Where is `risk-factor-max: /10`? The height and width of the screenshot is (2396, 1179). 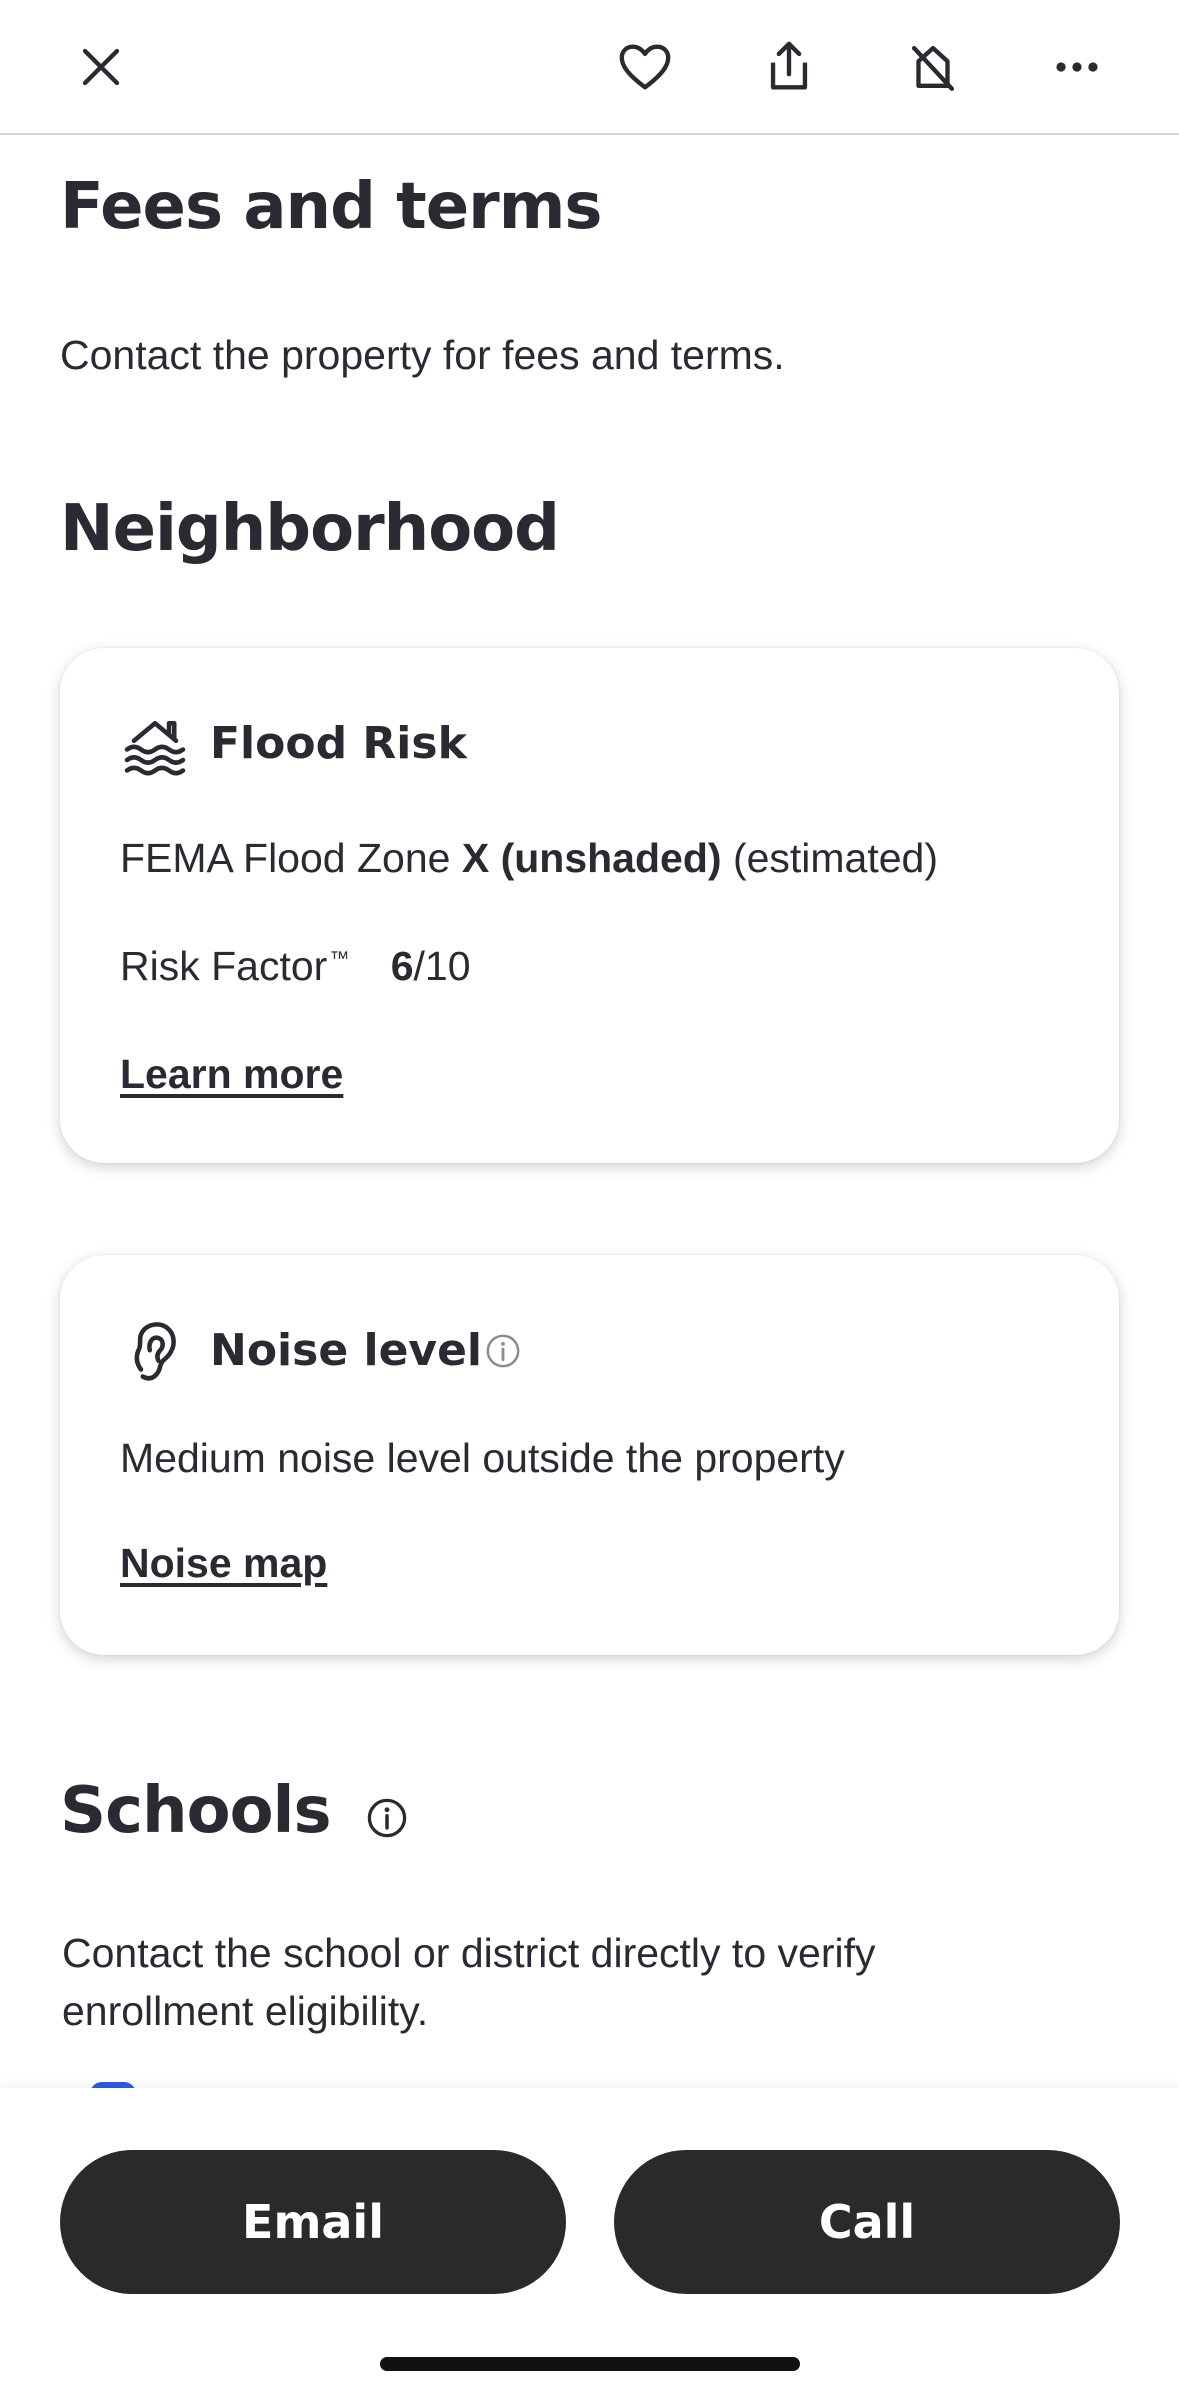
risk-factor-max: /10 is located at coordinates (442, 966).